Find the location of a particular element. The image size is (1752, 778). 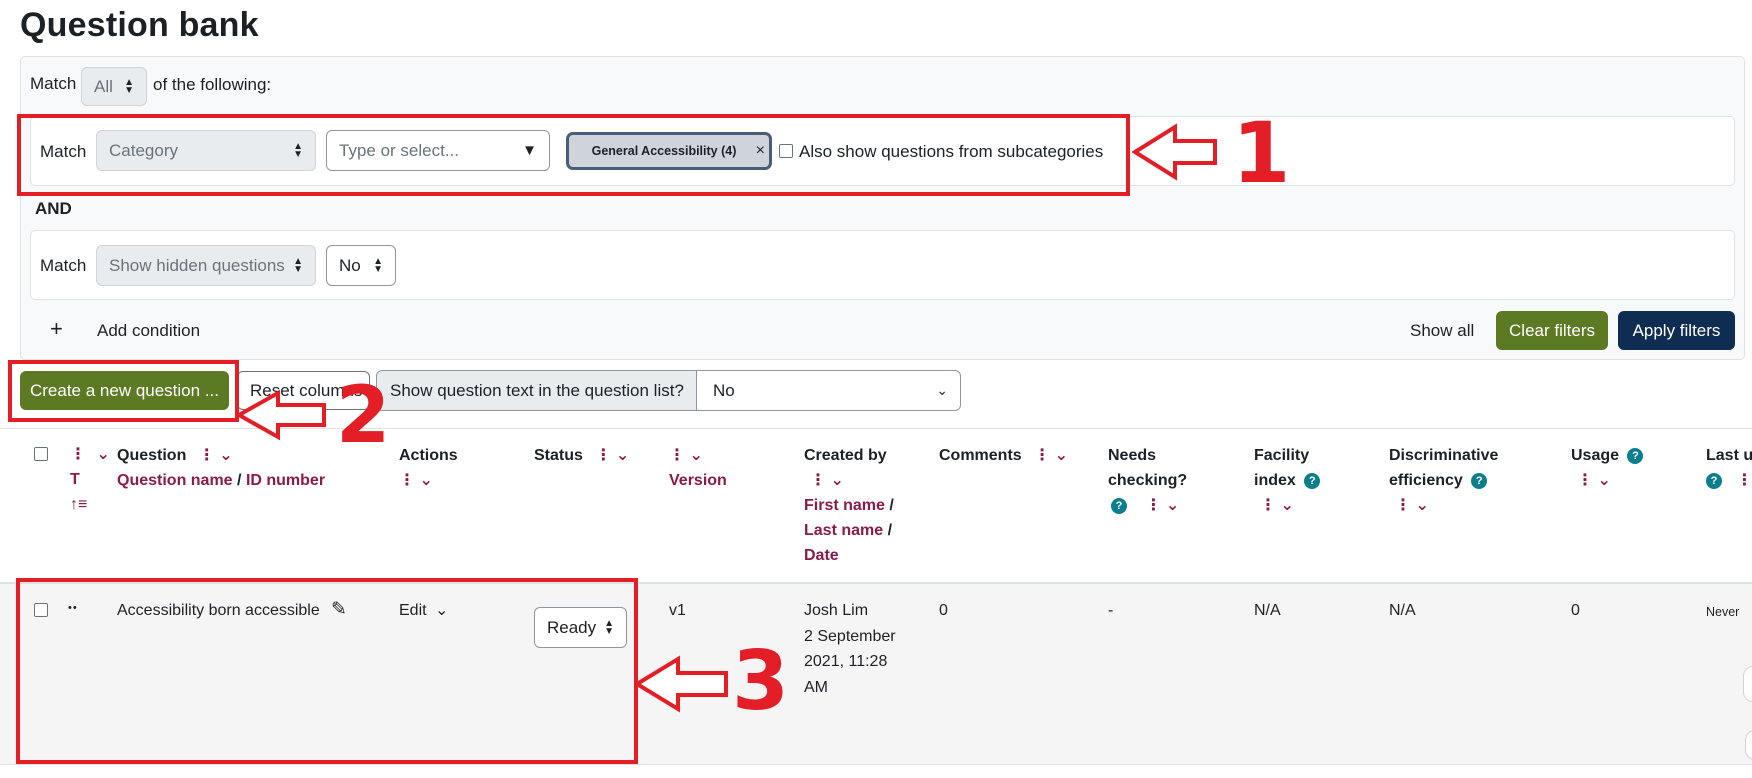

annotation-number-2: 2 is located at coordinates (363, 416).